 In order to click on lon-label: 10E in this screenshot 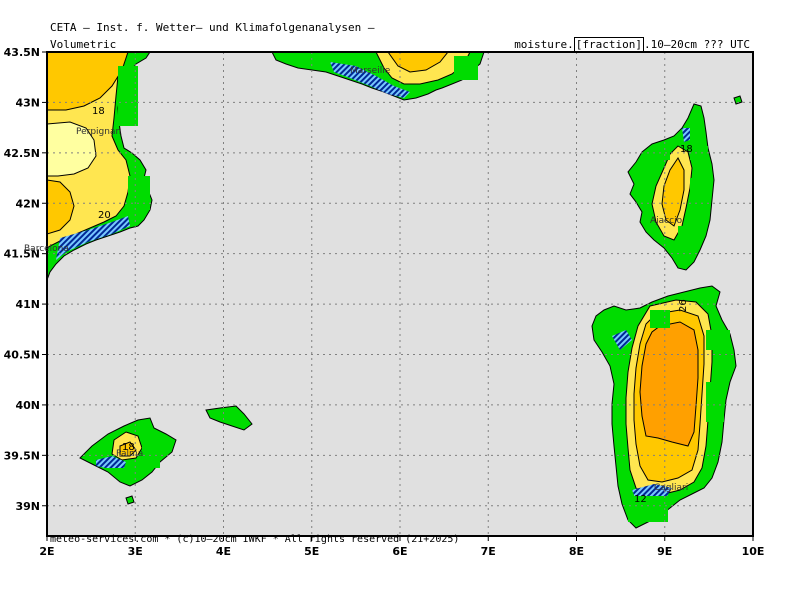, I will do `click(753, 551)`.